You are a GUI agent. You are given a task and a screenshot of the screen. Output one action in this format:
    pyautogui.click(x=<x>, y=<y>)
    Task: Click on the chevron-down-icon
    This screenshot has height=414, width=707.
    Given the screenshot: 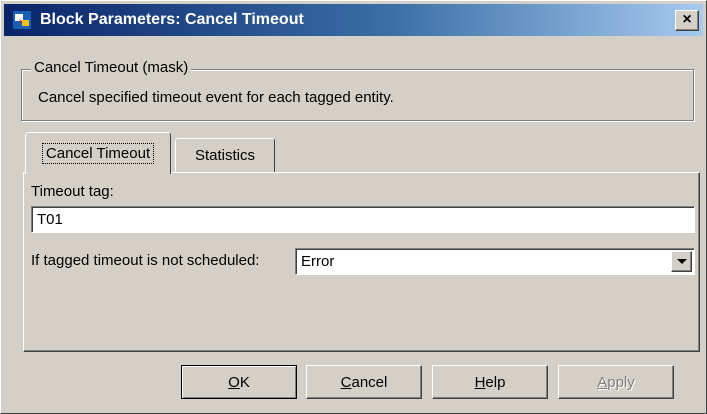 What is the action you would take?
    pyautogui.click(x=681, y=261)
    